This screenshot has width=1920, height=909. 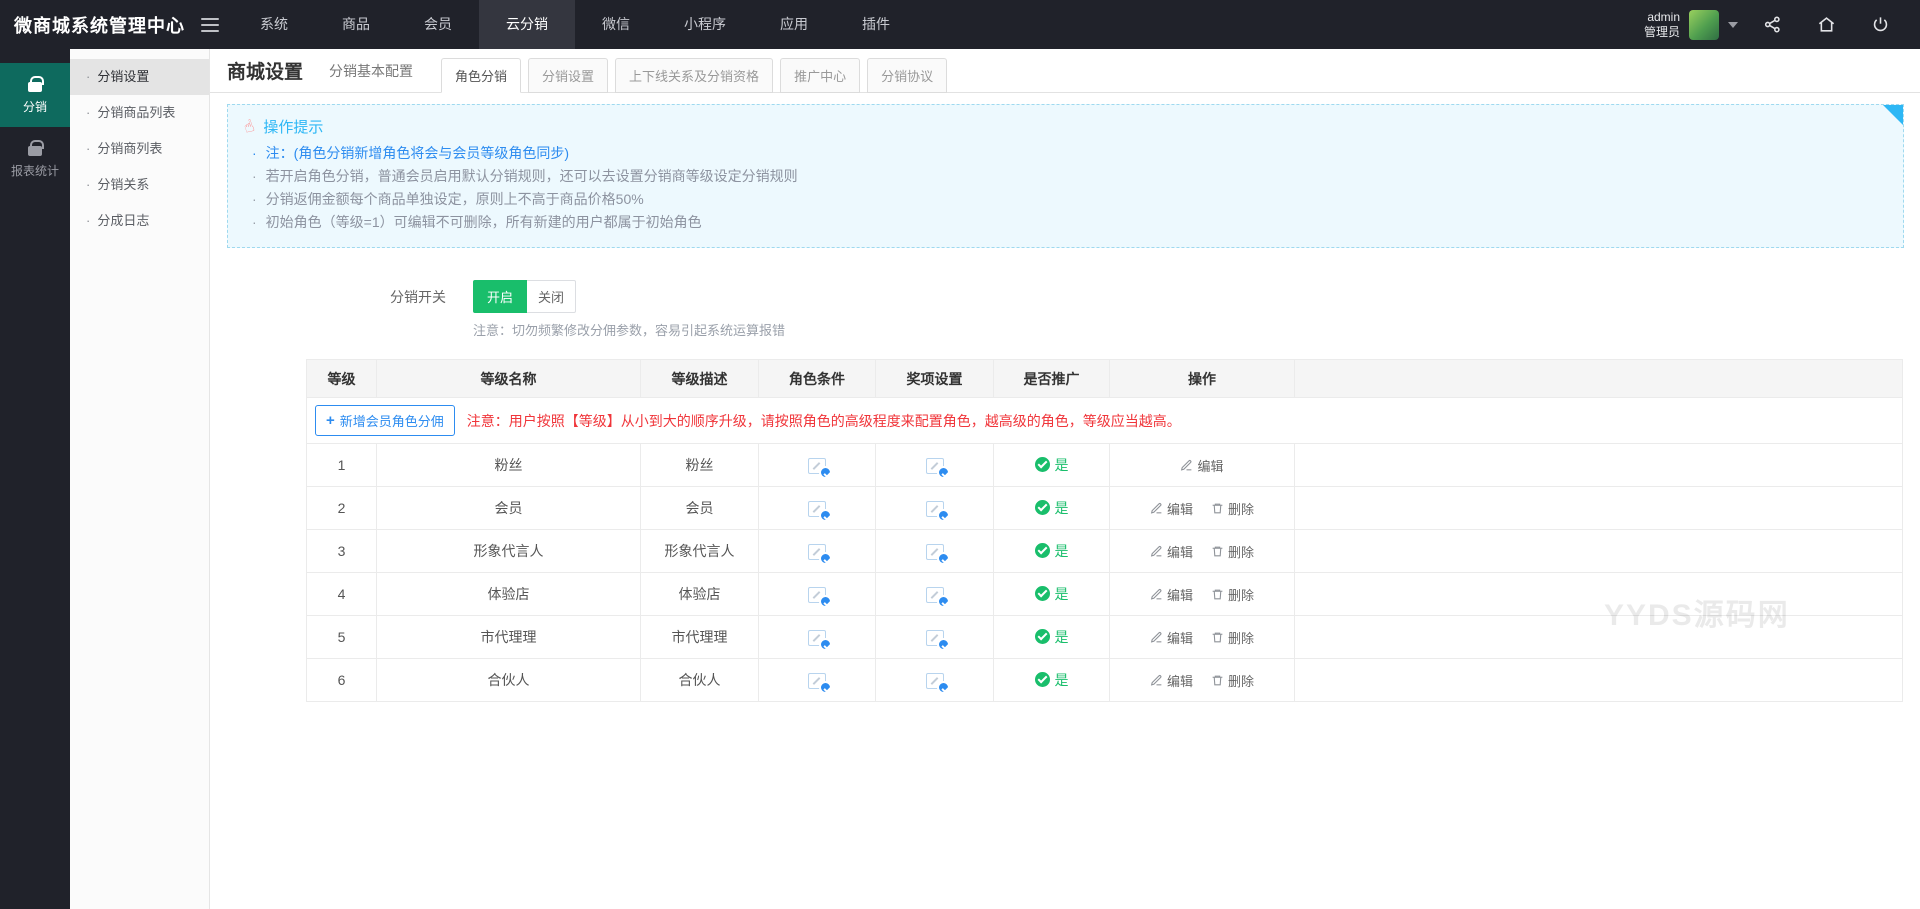 What do you see at coordinates (1202, 378) in the screenshot?
I see `col-actions: 操作` at bounding box center [1202, 378].